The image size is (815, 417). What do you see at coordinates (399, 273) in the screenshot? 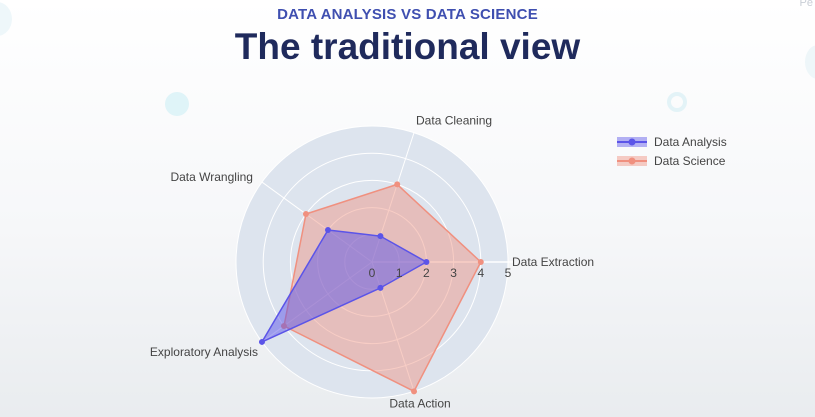
I see `radial-tick-label: 1` at bounding box center [399, 273].